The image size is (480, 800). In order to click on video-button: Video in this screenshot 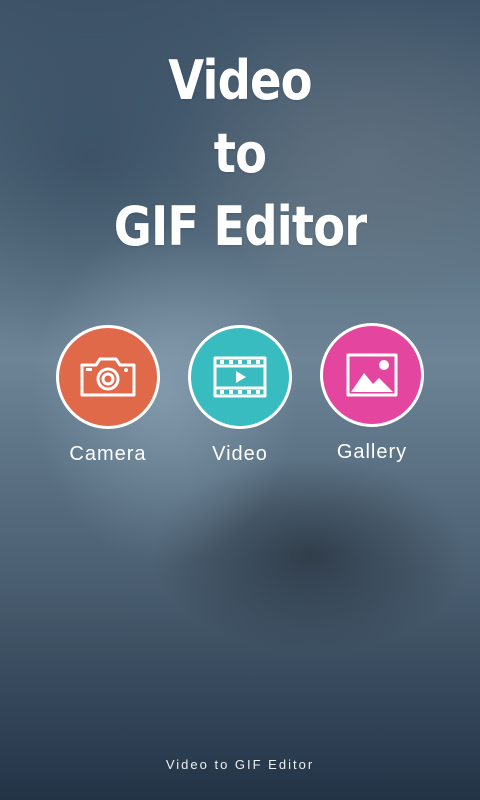, I will do `click(240, 395)`.